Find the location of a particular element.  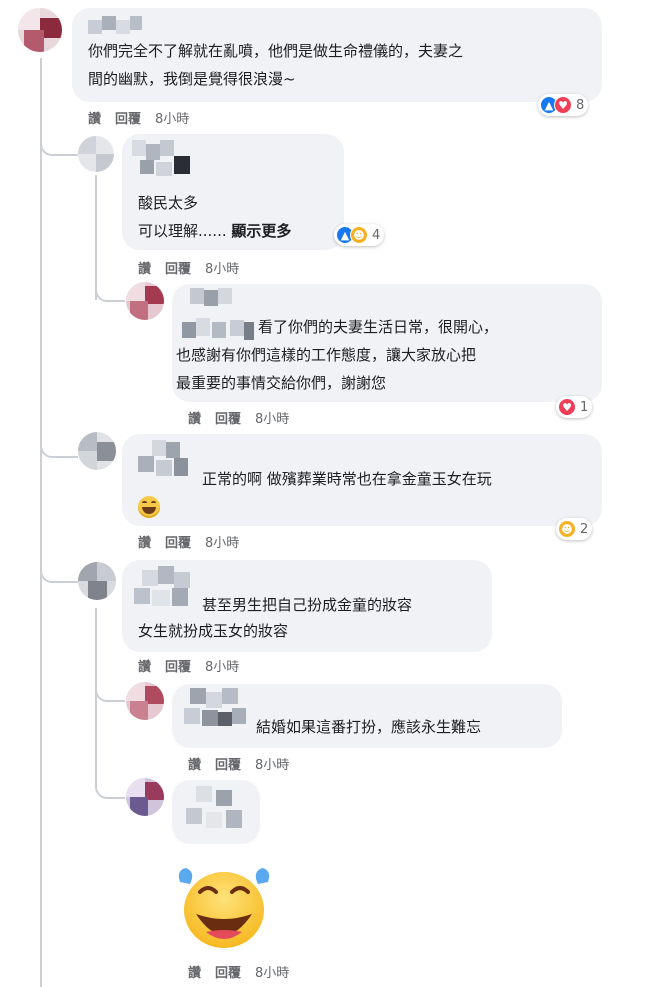

reaction-count: 1 is located at coordinates (584, 407).